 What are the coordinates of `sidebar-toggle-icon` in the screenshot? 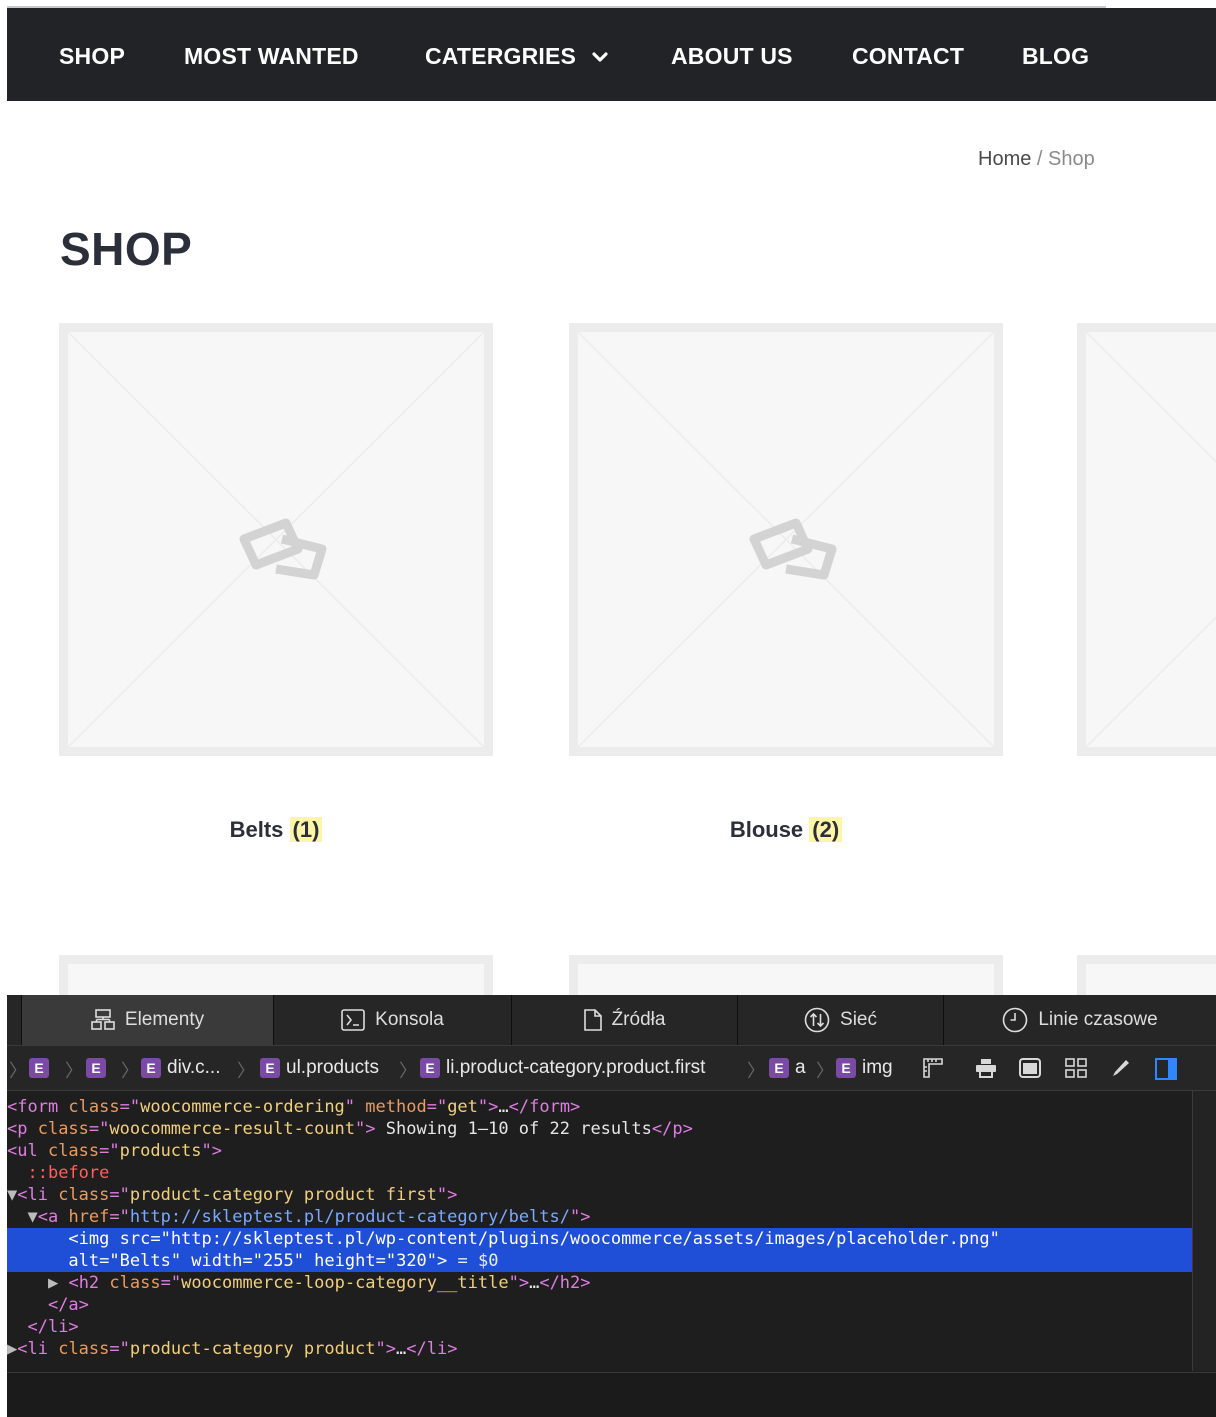 It's located at (1166, 1072).